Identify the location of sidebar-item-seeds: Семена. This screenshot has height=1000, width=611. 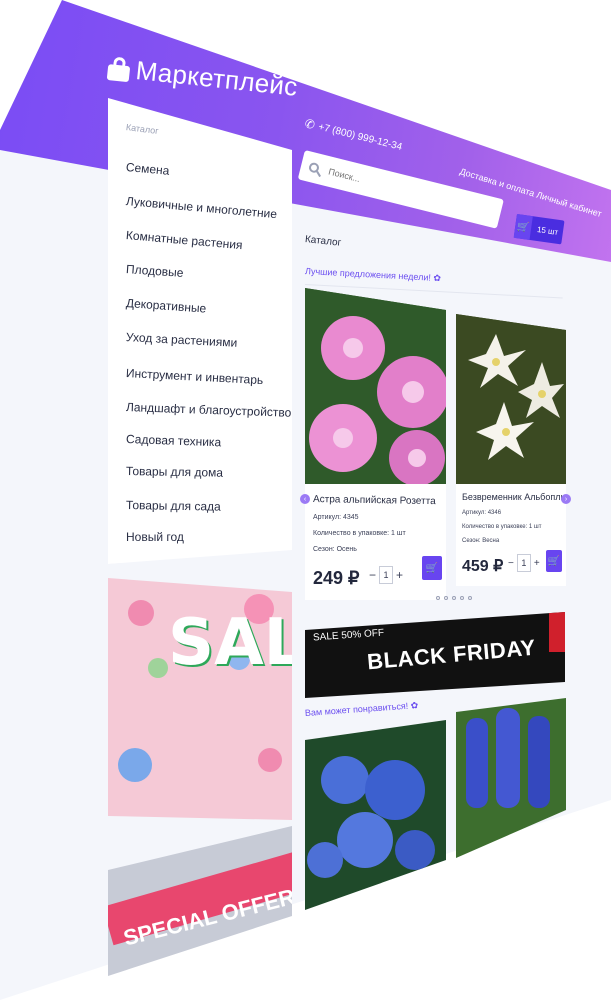
(147, 169).